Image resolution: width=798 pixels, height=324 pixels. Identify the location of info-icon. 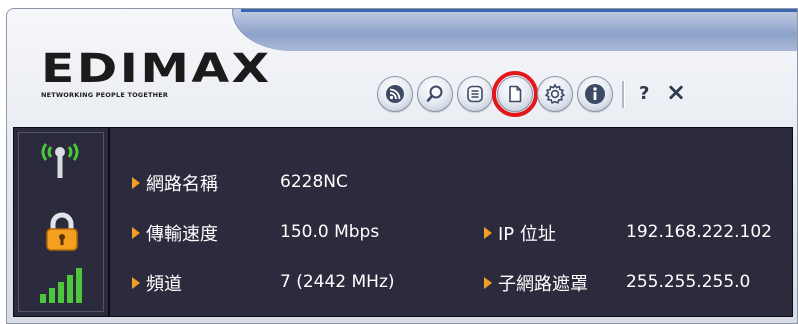
(595, 94).